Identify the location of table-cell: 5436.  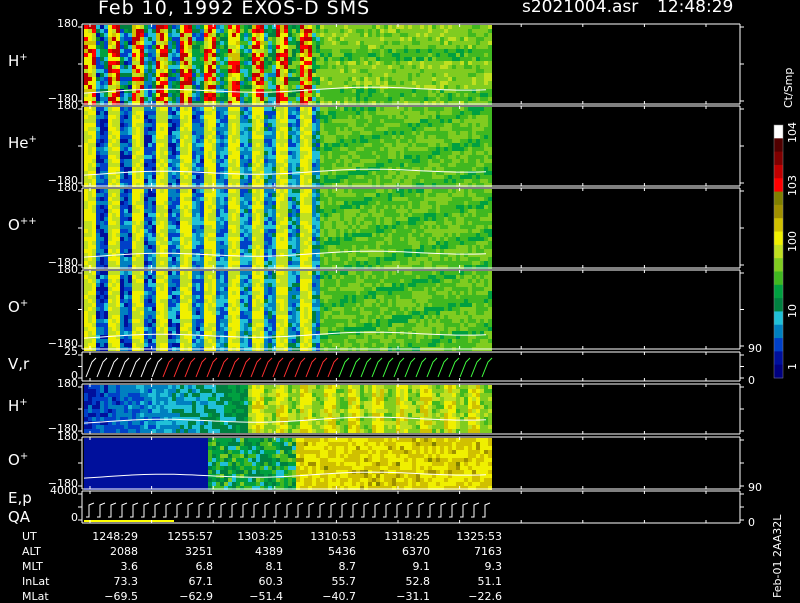
(342, 551).